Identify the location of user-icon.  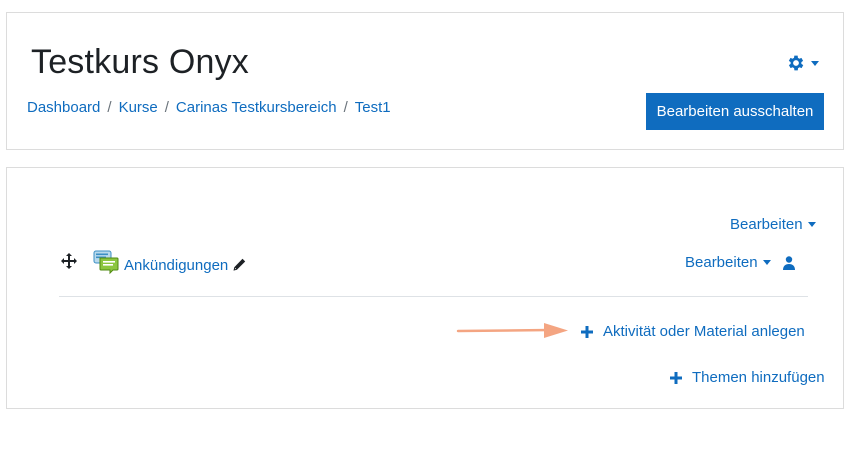
(788, 262).